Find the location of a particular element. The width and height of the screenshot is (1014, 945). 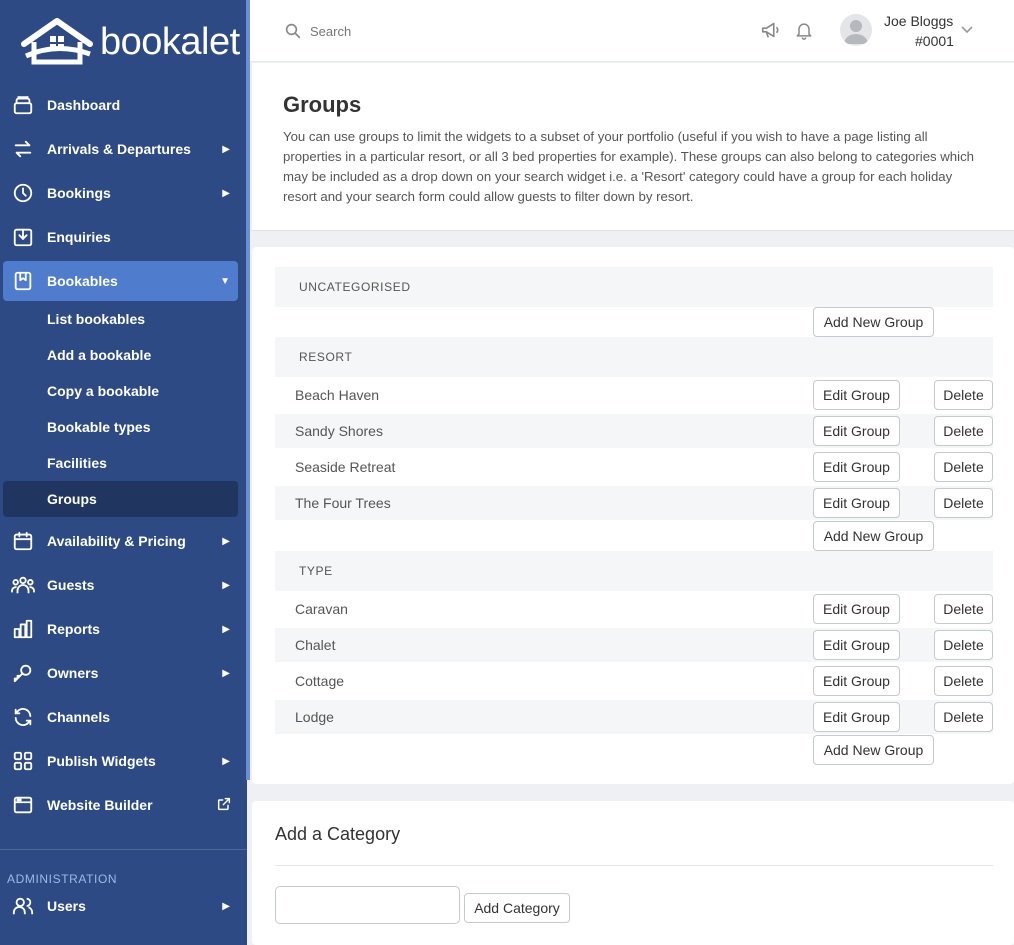

sidebar-item-label: Bookings is located at coordinates (79, 193).